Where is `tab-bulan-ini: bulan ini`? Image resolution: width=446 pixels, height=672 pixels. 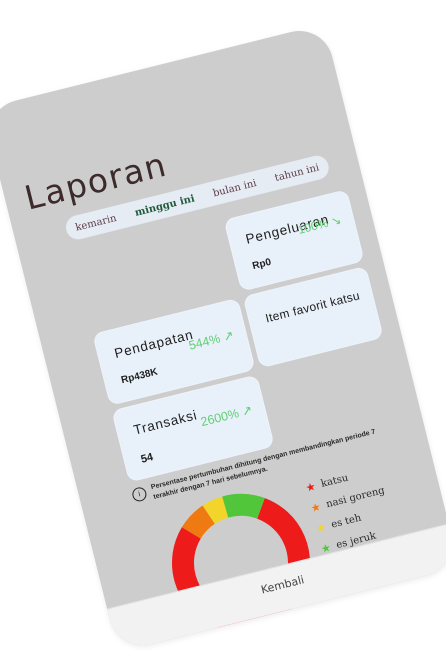 tab-bulan-ini: bulan ini is located at coordinates (235, 188).